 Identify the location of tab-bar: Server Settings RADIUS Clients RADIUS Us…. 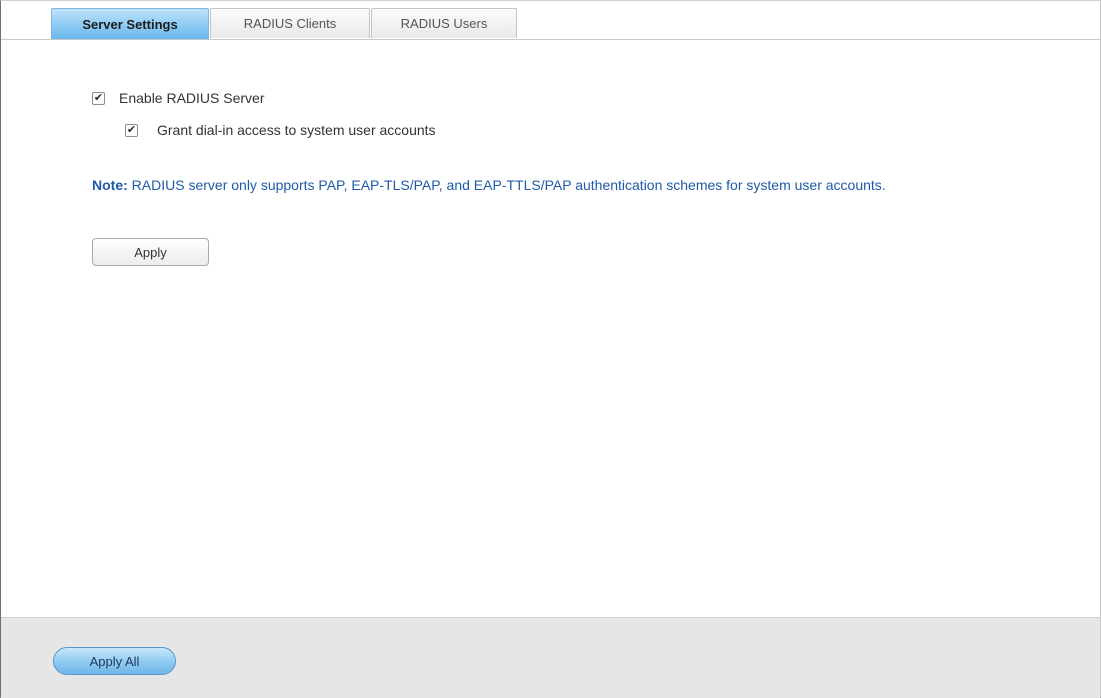
(550, 20).